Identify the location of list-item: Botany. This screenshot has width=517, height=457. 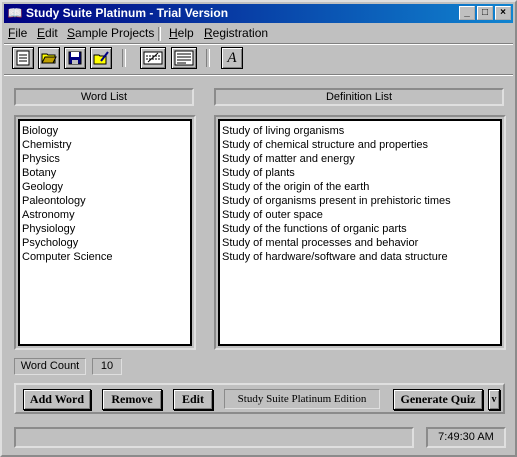
(105, 173).